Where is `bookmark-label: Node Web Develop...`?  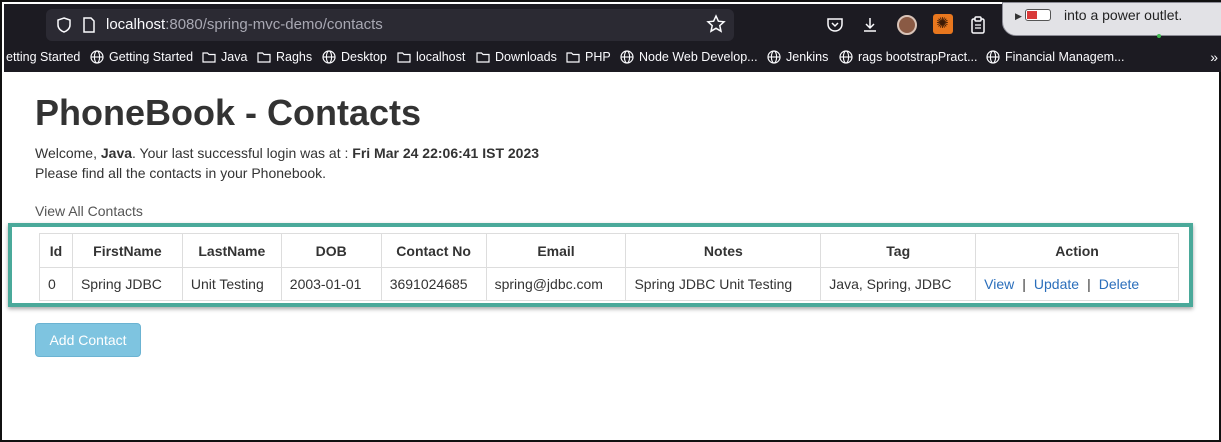 bookmark-label: Node Web Develop... is located at coordinates (698, 57).